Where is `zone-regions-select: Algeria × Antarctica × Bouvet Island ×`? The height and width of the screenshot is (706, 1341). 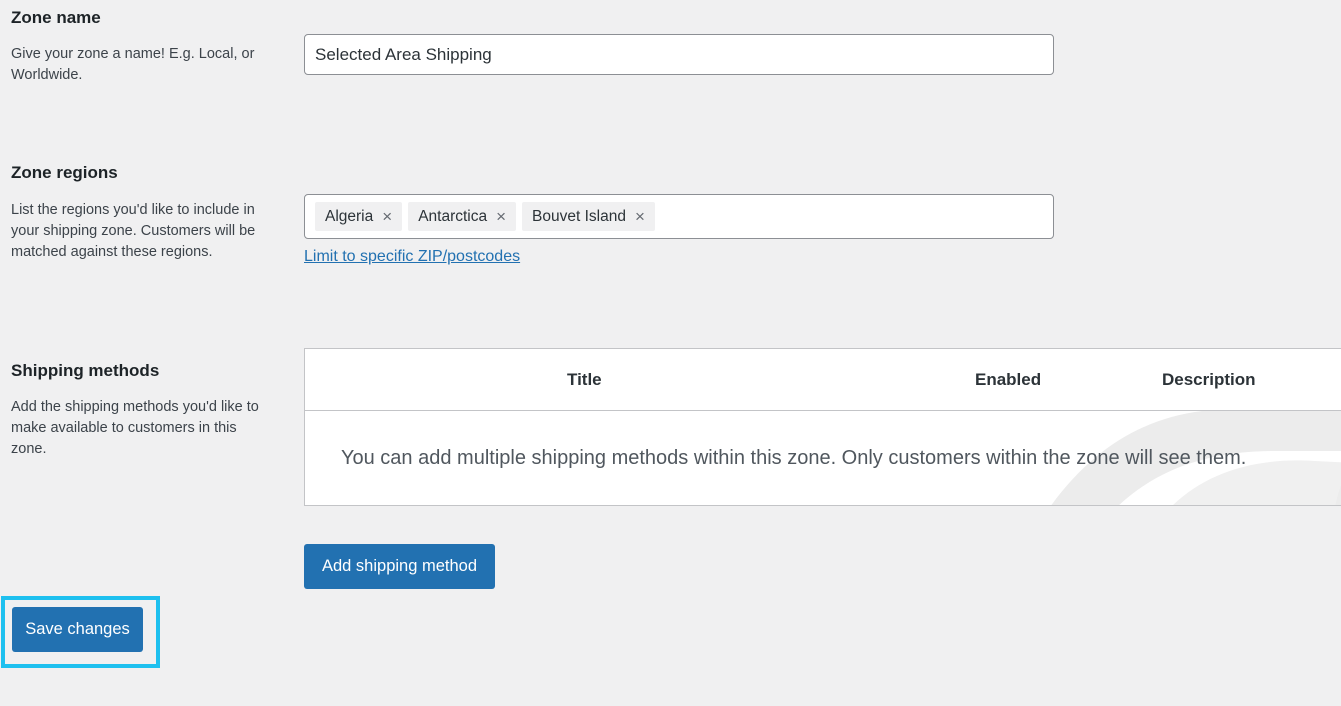 zone-regions-select: Algeria × Antarctica × Bouvet Island × is located at coordinates (679, 216).